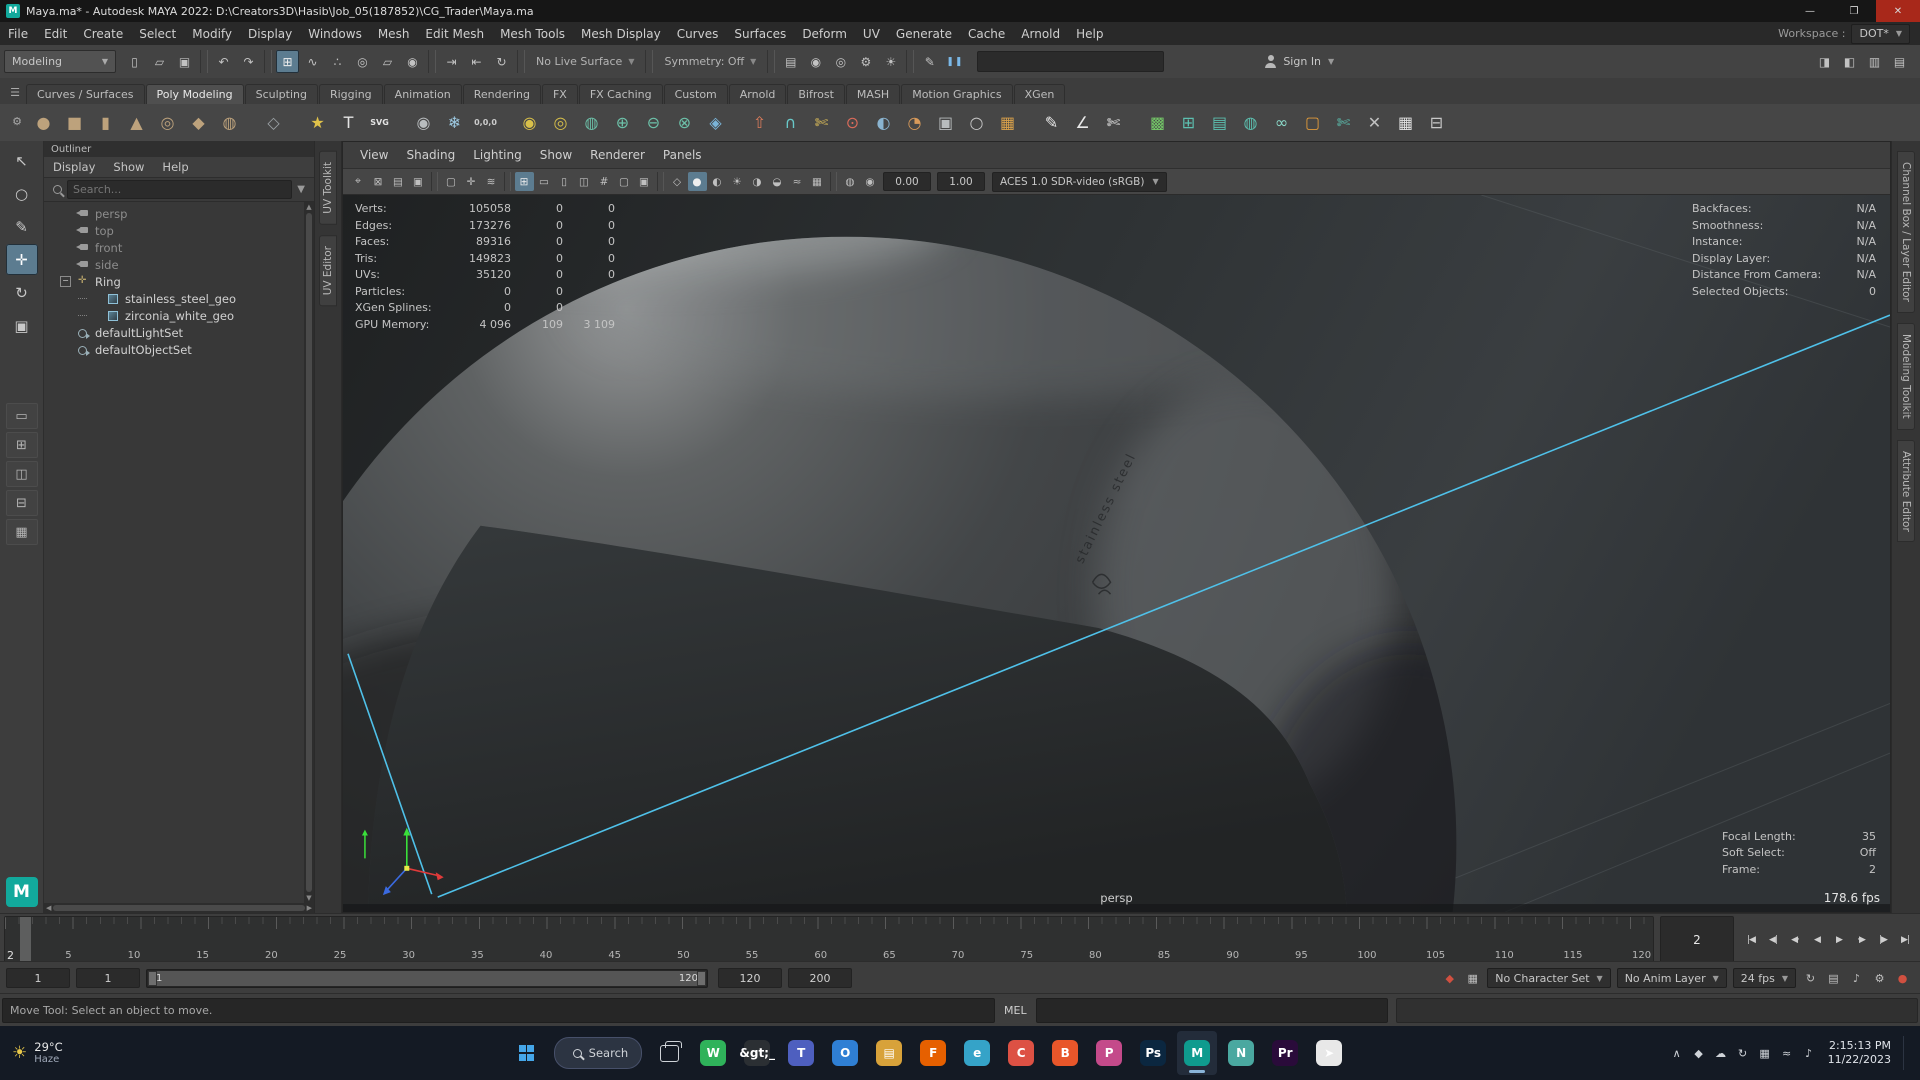  I want to click on step-forward-key-button: ·▶, so click(1861, 940).